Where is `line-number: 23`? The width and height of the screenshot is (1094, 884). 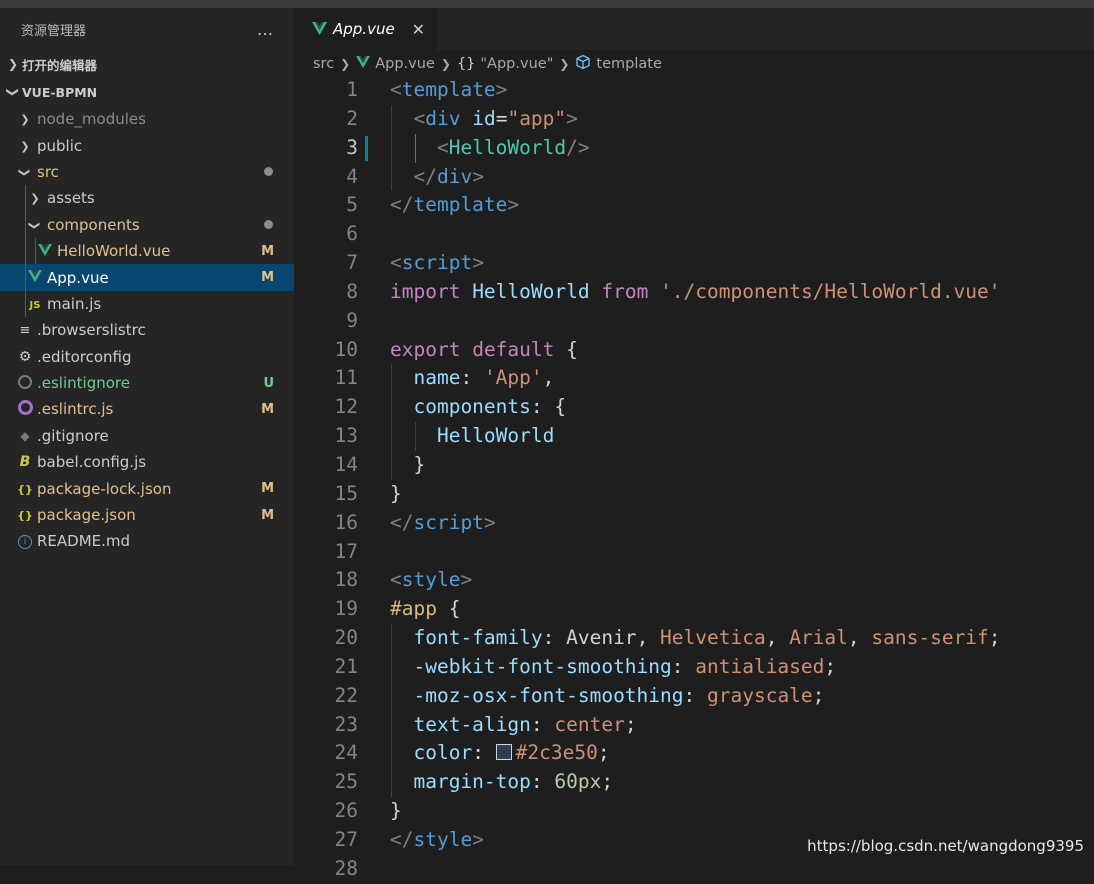
line-number: 23 is located at coordinates (346, 724).